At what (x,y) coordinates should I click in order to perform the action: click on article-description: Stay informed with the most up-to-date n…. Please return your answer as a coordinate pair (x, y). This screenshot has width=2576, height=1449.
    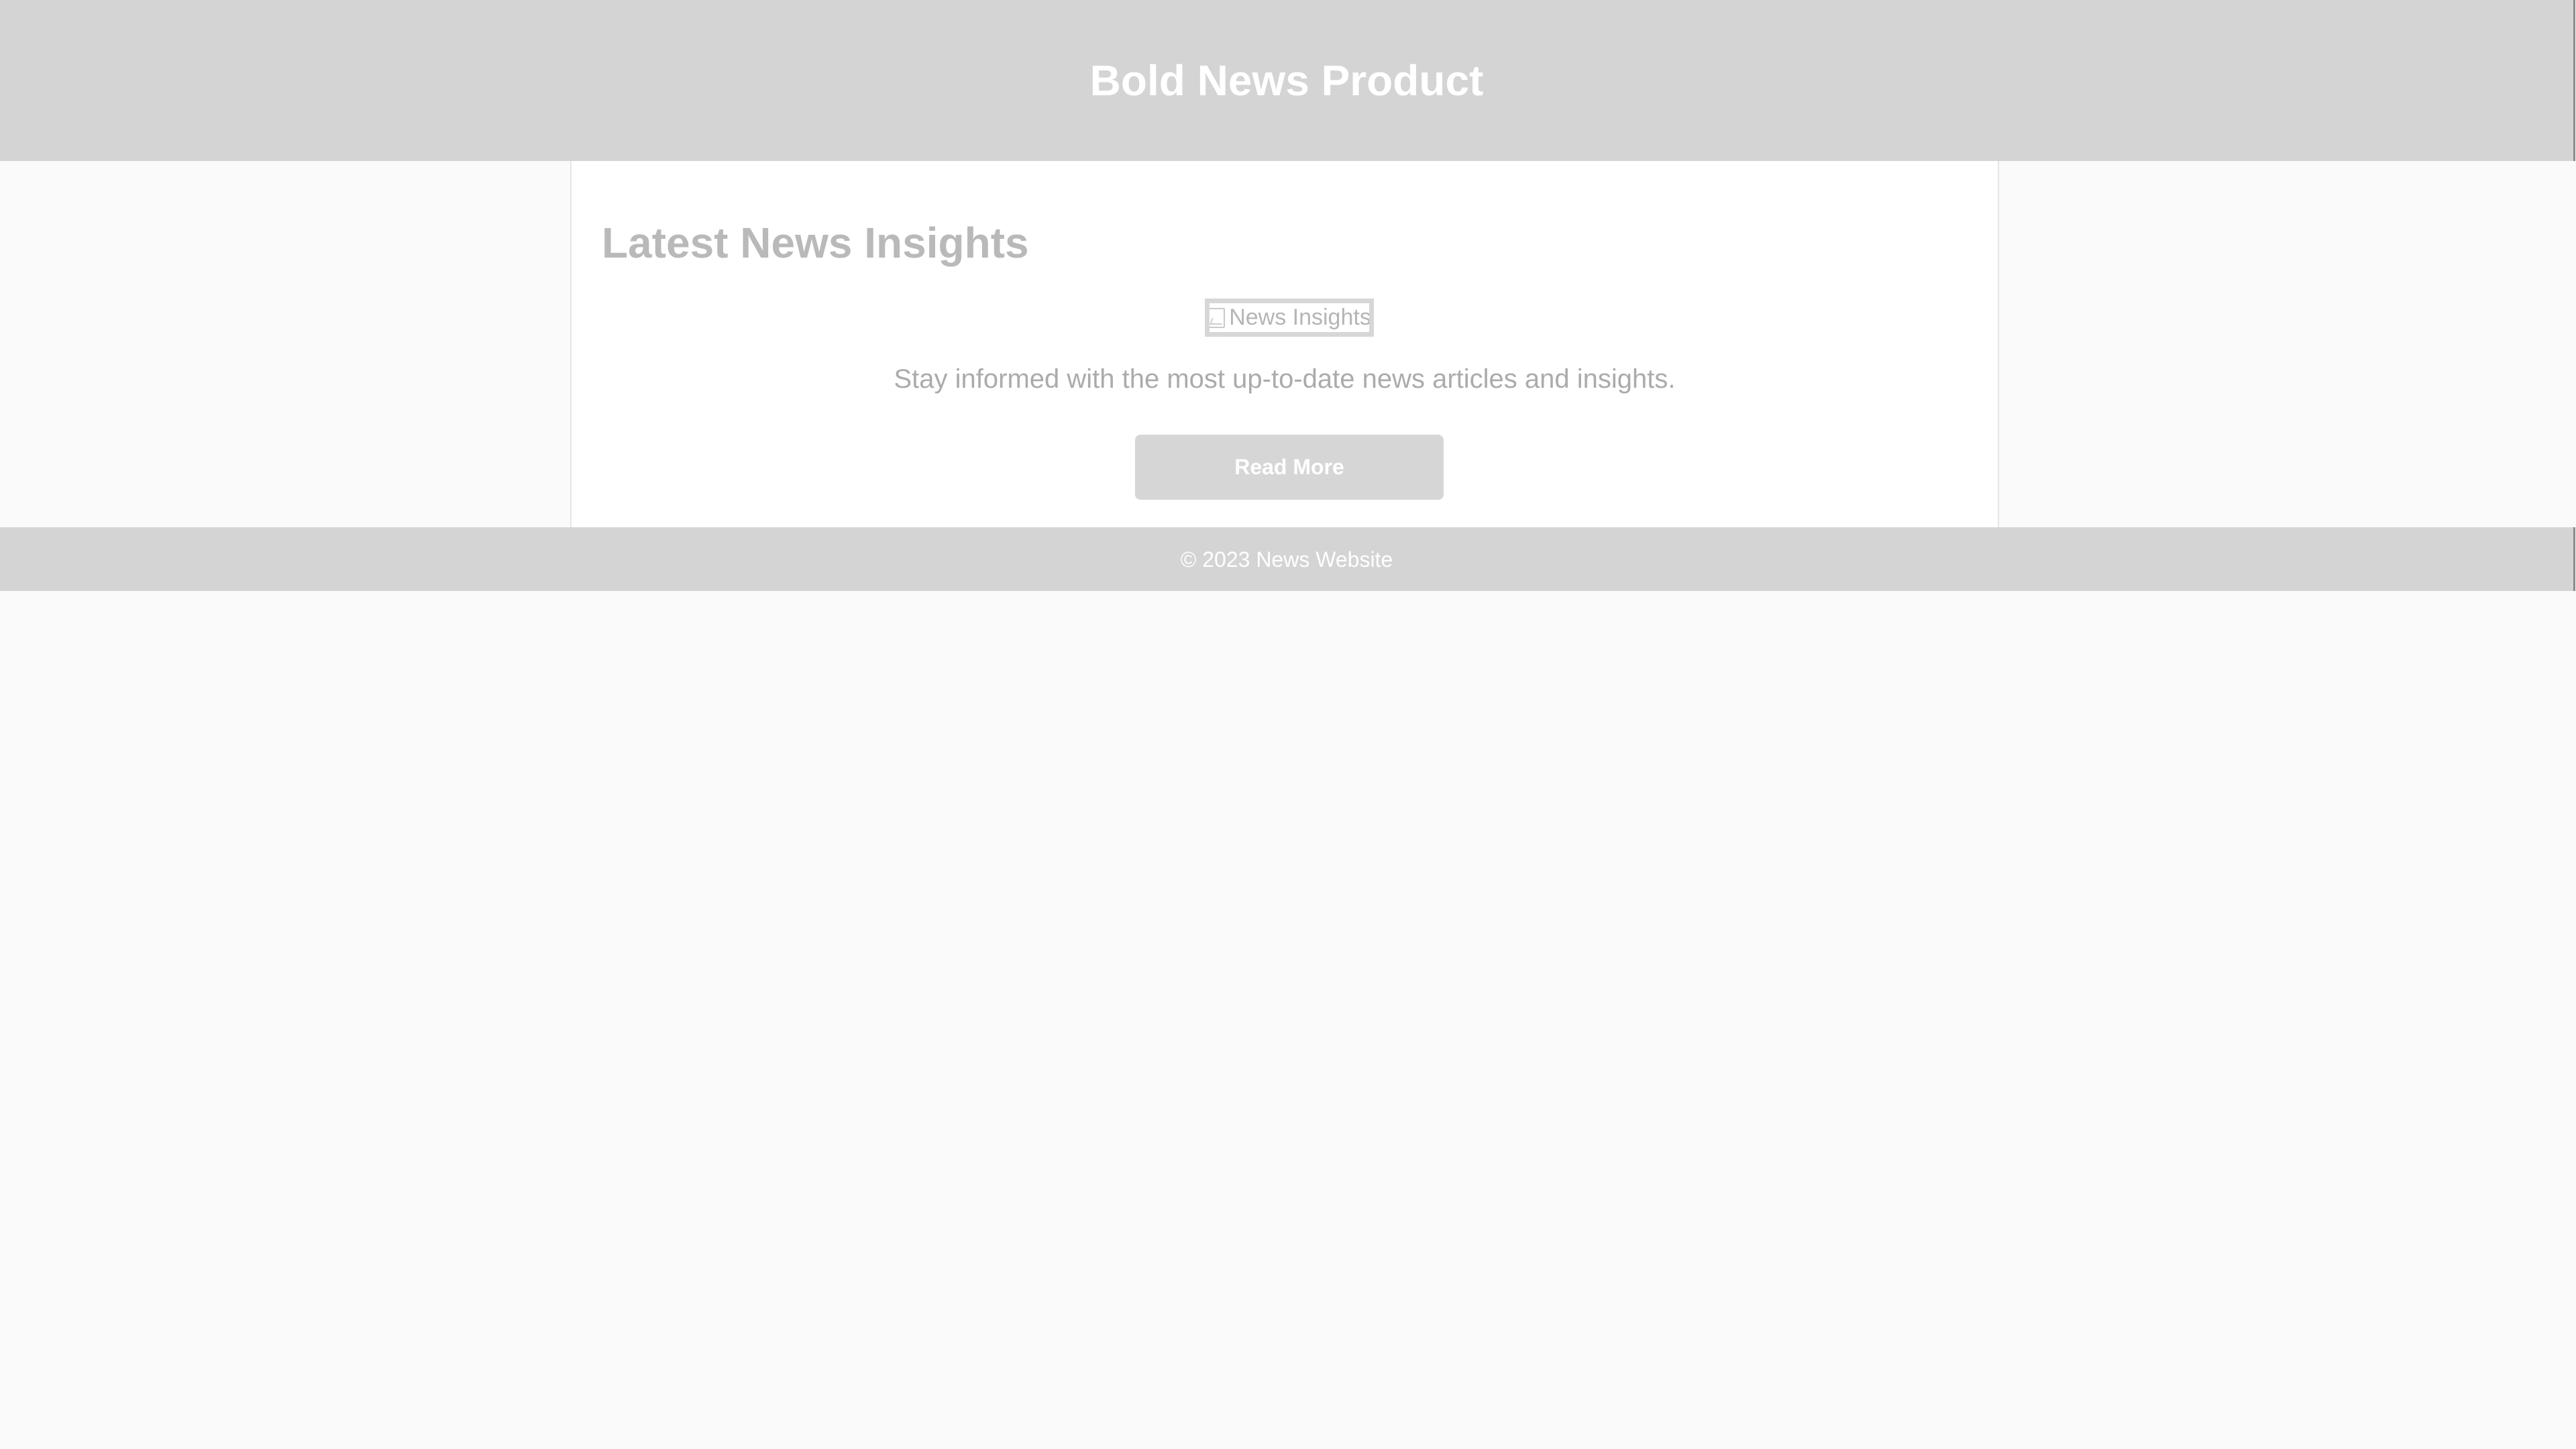
    Looking at the image, I should click on (1285, 379).